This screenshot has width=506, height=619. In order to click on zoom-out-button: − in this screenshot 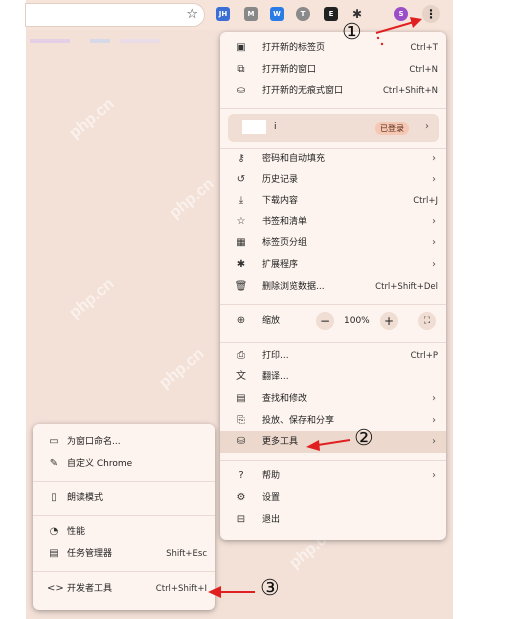, I will do `click(325, 321)`.